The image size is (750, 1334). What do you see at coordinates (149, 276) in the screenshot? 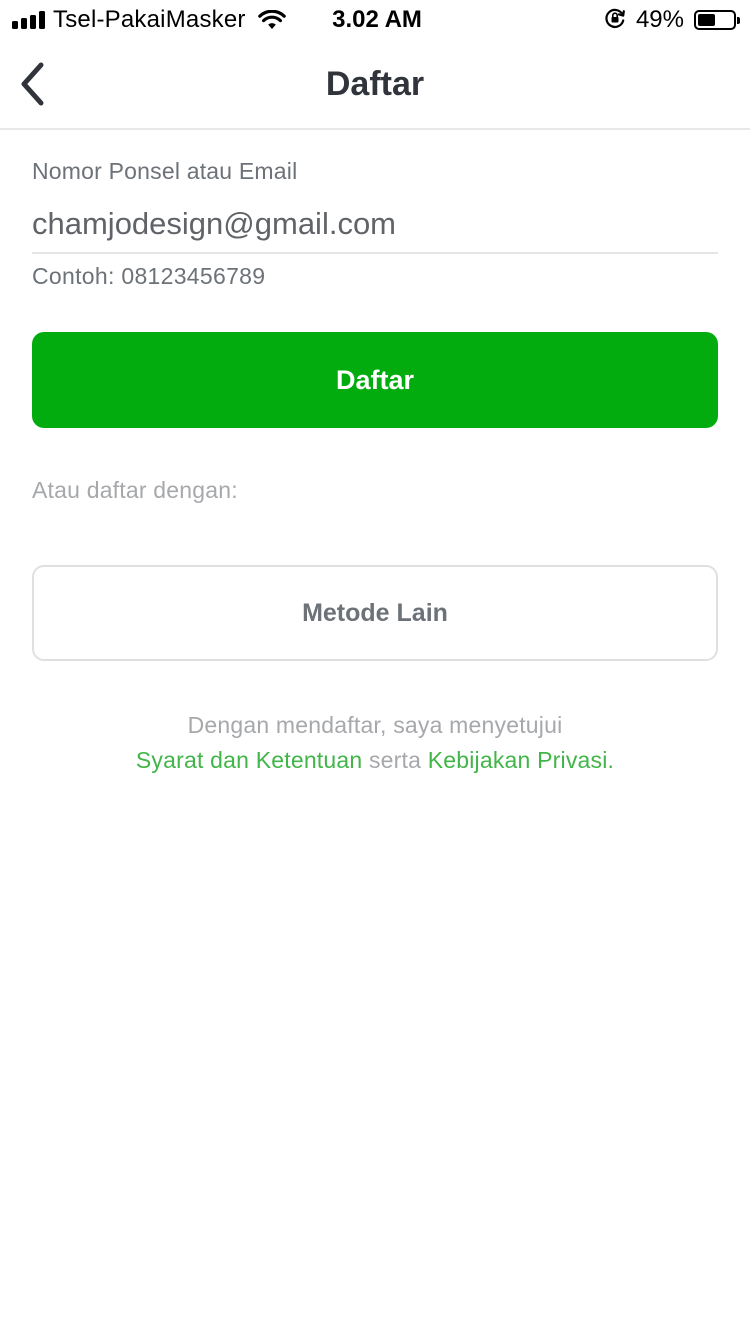
I see `email-field-hint: Contoh: 08123456789` at bounding box center [149, 276].